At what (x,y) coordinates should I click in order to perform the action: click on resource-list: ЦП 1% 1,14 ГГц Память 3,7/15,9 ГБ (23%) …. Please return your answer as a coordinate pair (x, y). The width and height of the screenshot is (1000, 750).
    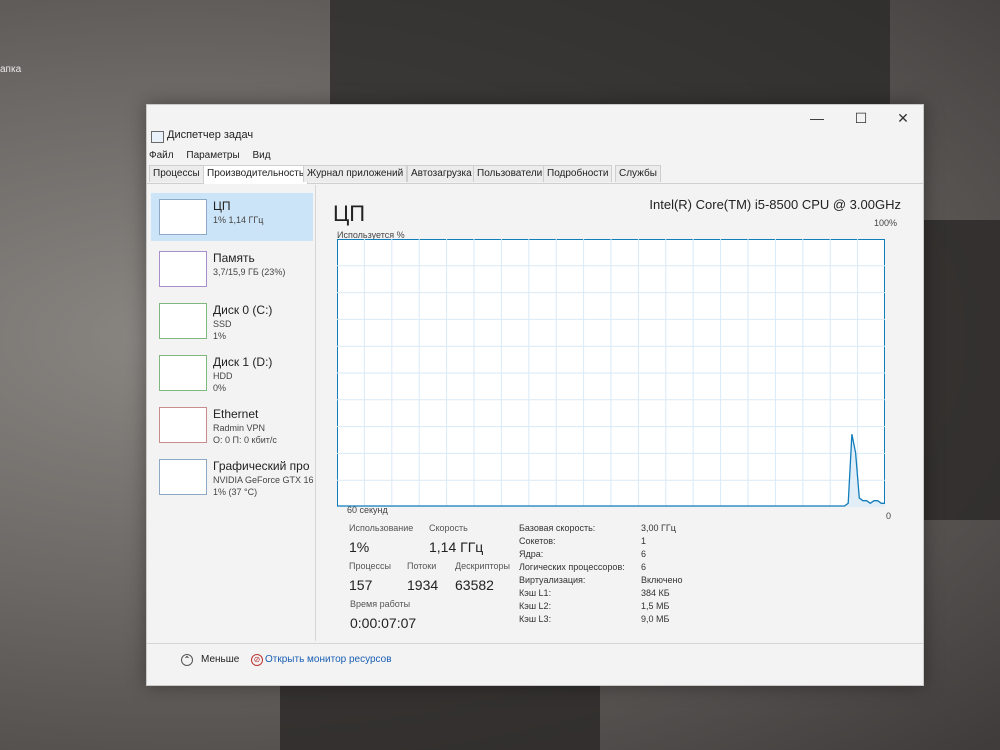
    Looking at the image, I should click on (231, 413).